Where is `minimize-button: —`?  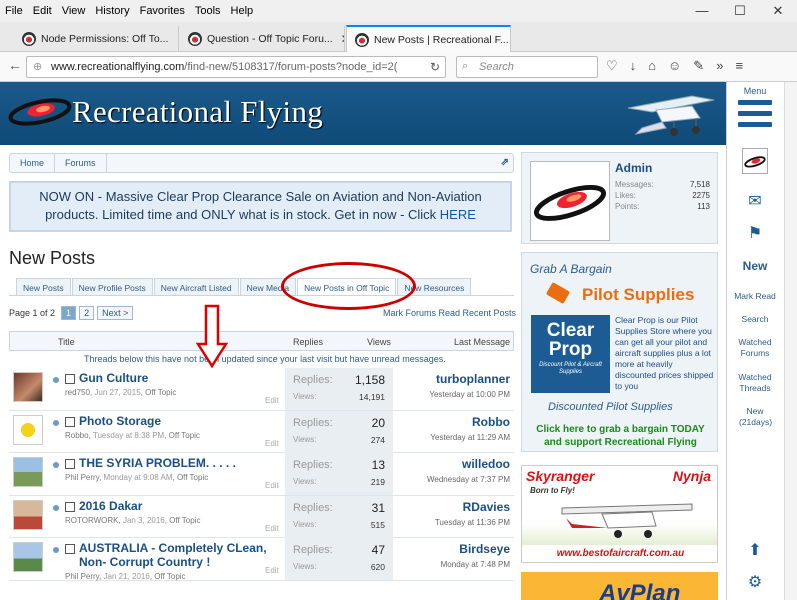 minimize-button: — is located at coordinates (702, 11).